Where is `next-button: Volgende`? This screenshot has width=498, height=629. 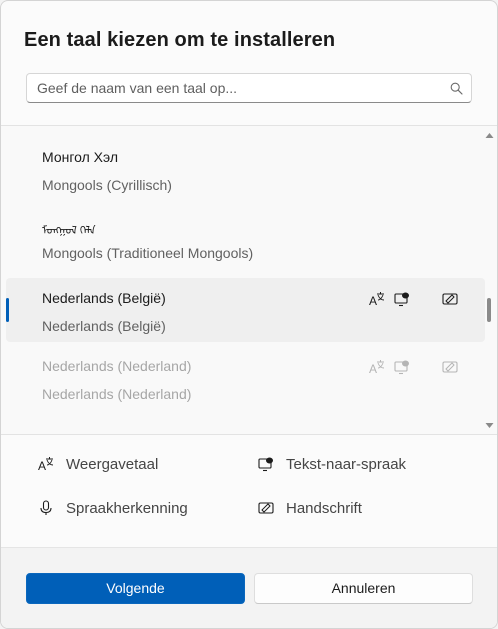
next-button: Volgende is located at coordinates (135, 588).